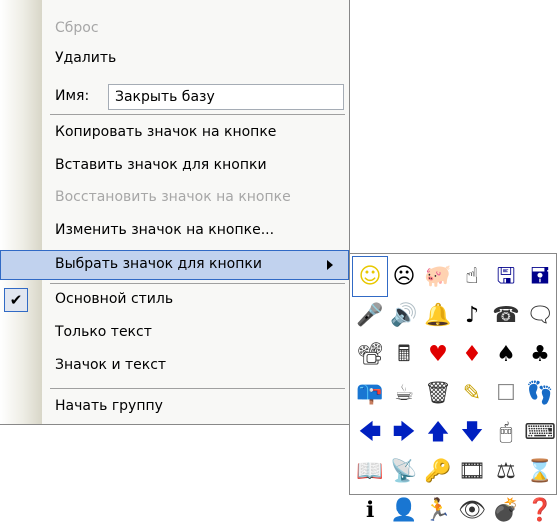  Describe the element at coordinates (114, 299) in the screenshot. I see `menu-item-label: Основной стиль` at that location.